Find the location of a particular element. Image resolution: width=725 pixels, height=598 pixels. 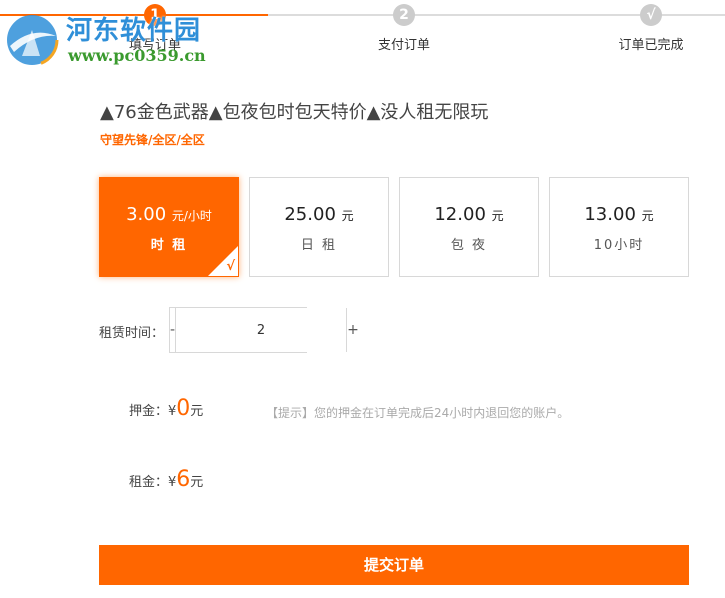

check-icon: √ is located at coordinates (230, 266).